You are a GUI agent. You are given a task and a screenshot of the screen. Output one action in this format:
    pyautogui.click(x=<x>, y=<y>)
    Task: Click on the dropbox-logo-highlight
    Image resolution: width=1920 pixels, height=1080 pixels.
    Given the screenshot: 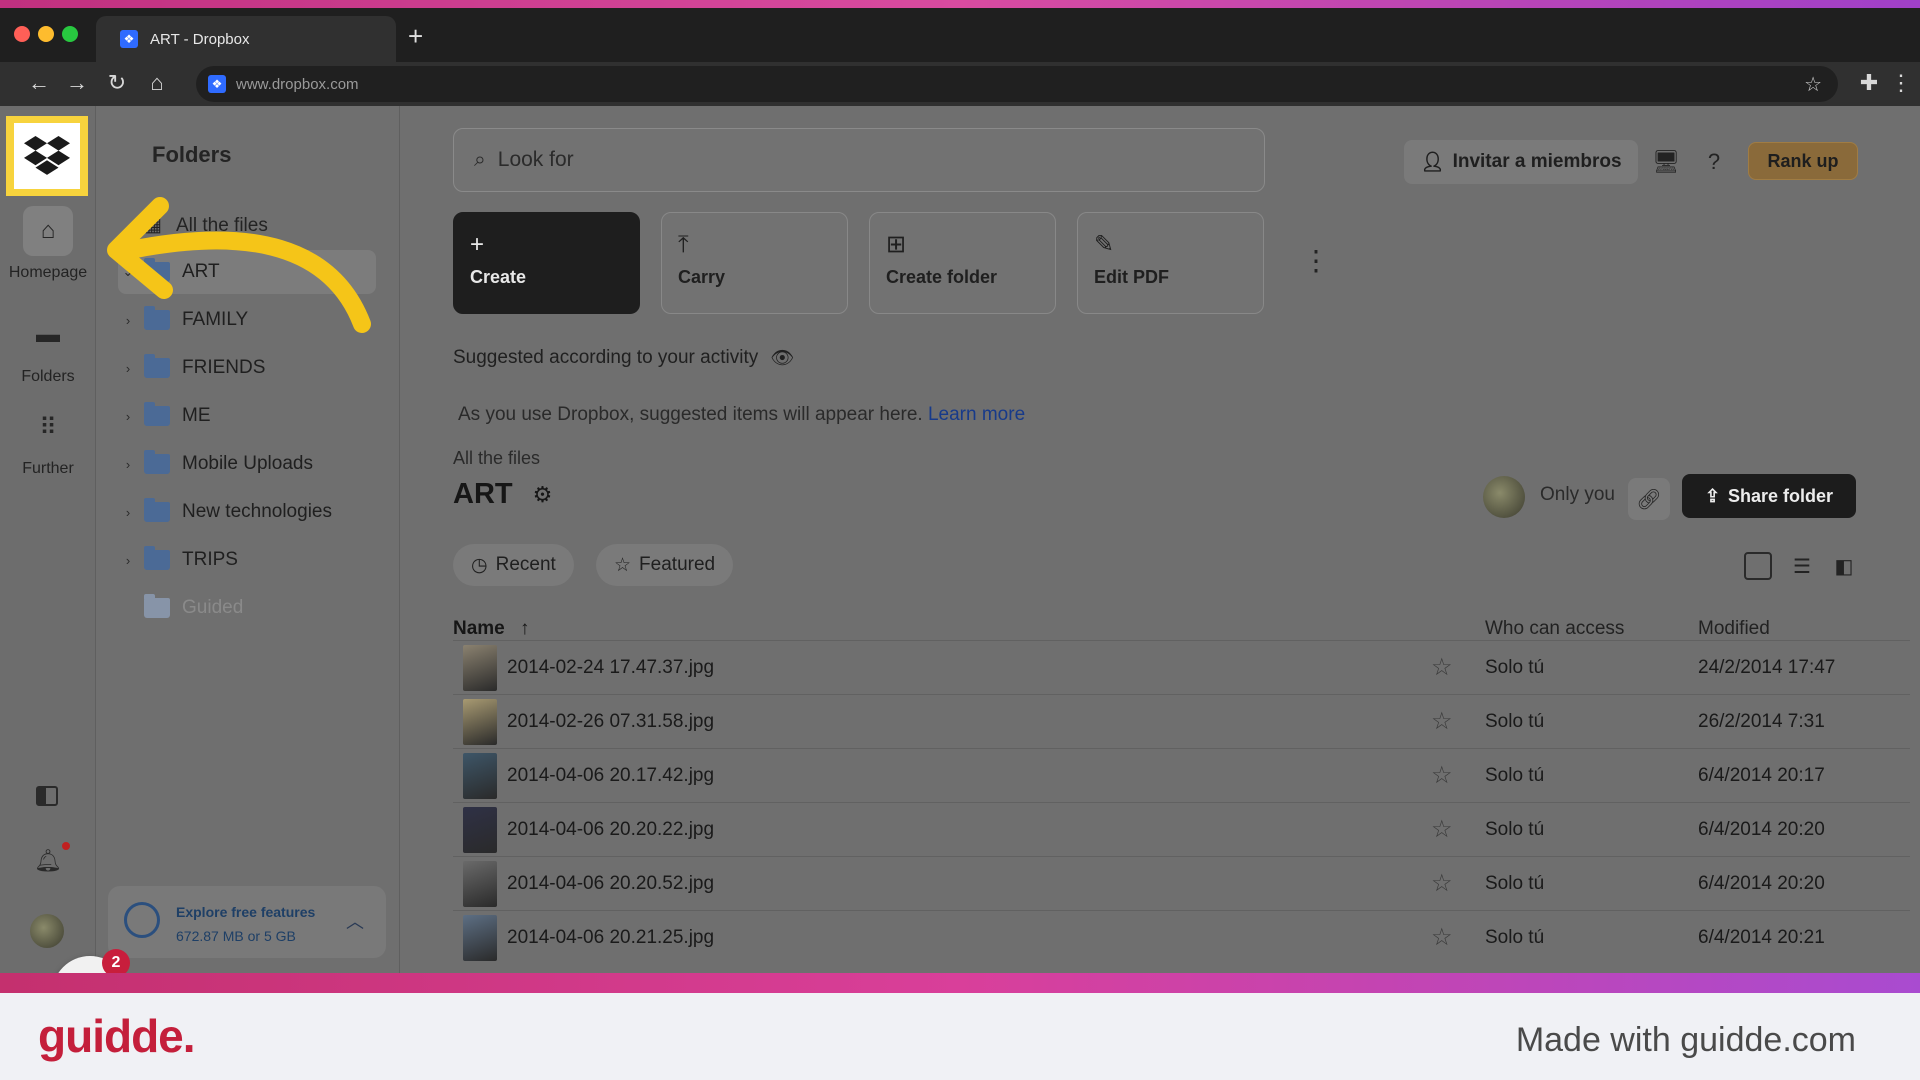 What is the action you would take?
    pyautogui.click(x=47, y=156)
    